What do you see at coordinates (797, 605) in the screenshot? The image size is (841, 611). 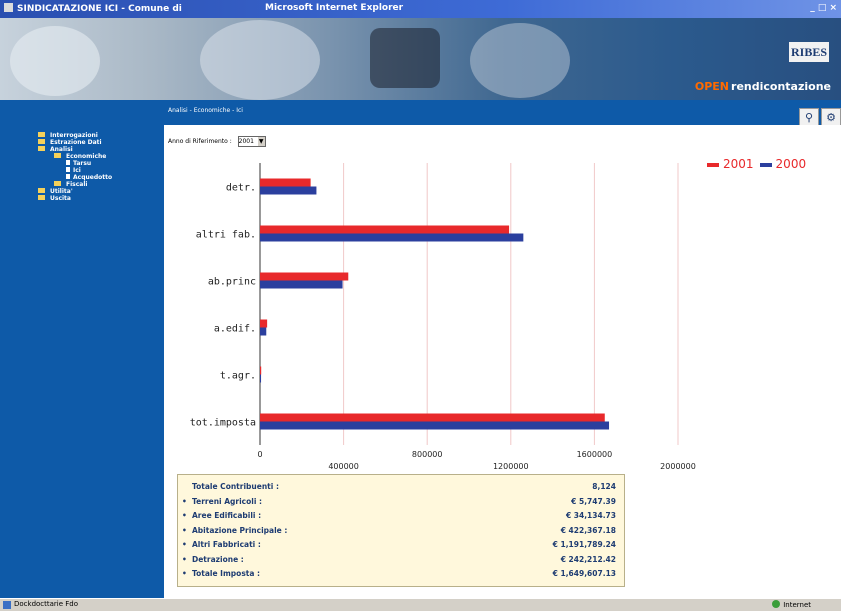 I see `zone-label: Internet` at bounding box center [797, 605].